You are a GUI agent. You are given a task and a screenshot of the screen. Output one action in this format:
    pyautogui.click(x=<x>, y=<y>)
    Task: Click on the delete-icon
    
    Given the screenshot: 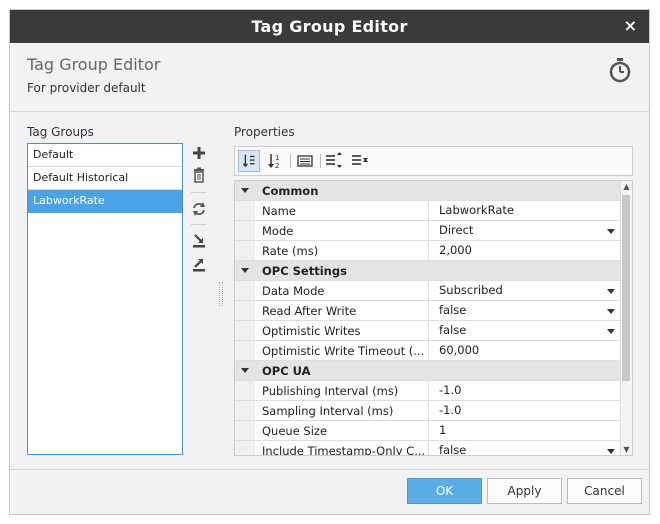 What is the action you would take?
    pyautogui.click(x=199, y=175)
    